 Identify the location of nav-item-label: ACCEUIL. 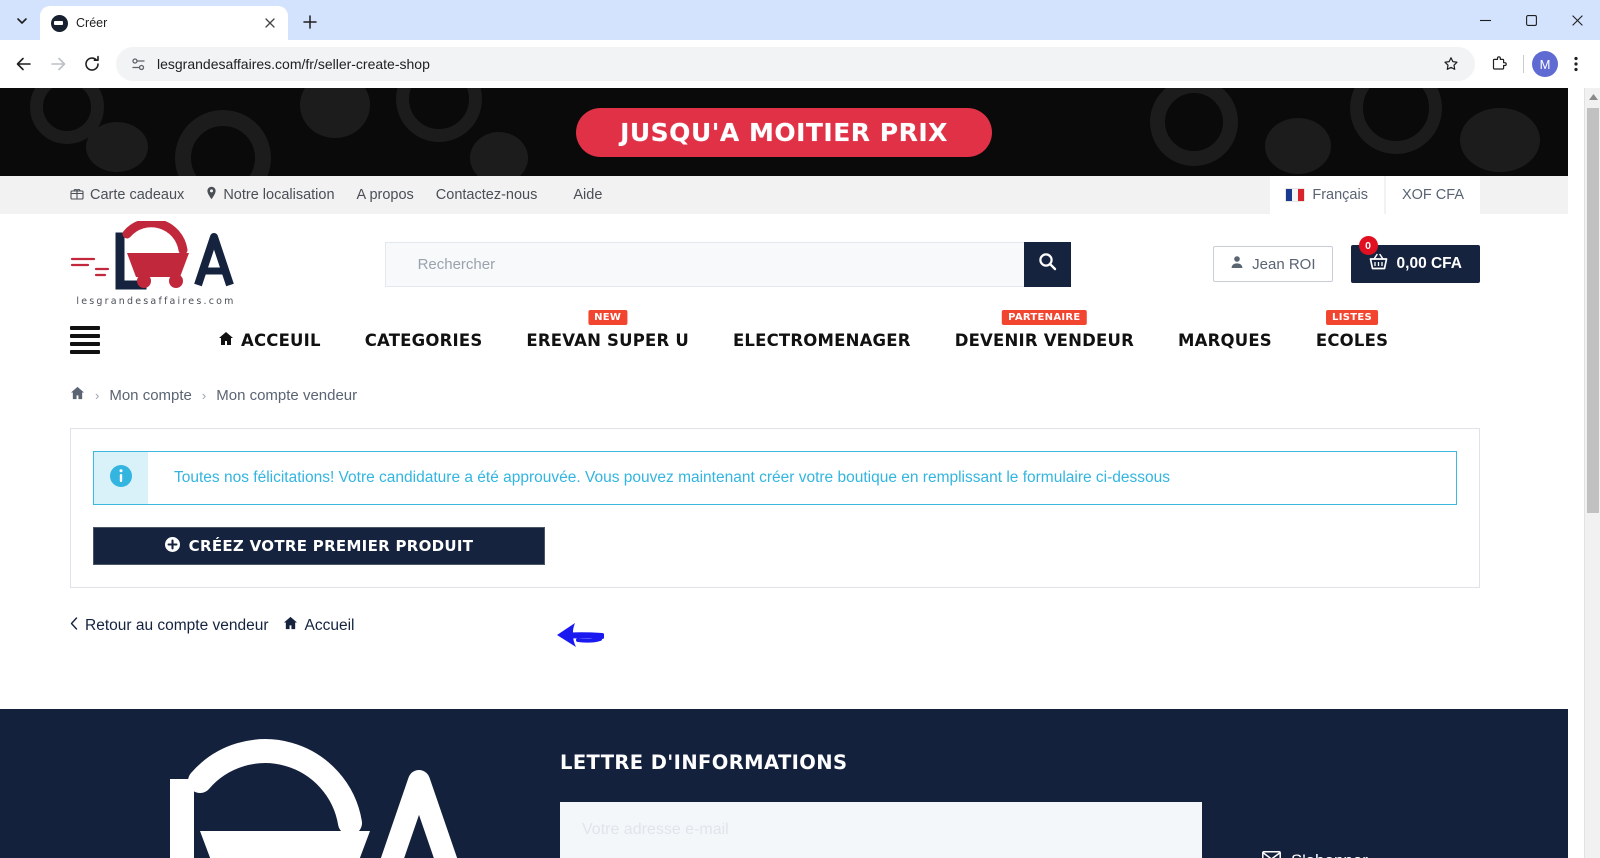
(281, 340).